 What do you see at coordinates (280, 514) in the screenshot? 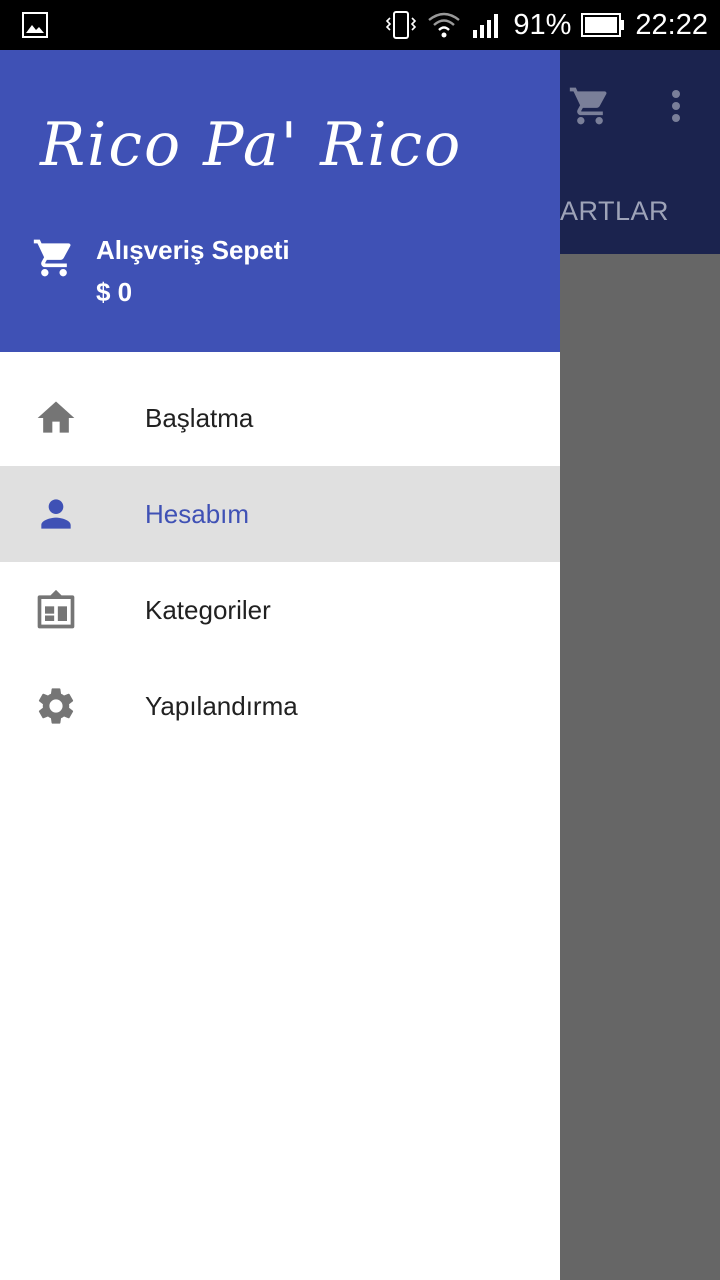
I see `menu-item-account: Hesabım` at bounding box center [280, 514].